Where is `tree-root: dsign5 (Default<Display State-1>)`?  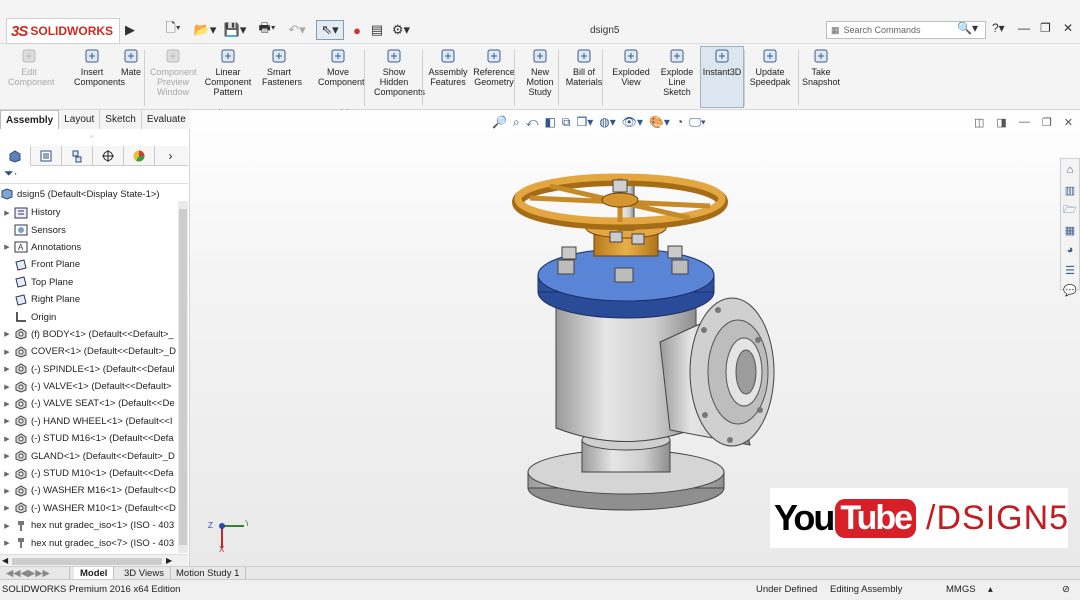 tree-root: dsign5 (Default<Display State-1>) is located at coordinates (89, 194).